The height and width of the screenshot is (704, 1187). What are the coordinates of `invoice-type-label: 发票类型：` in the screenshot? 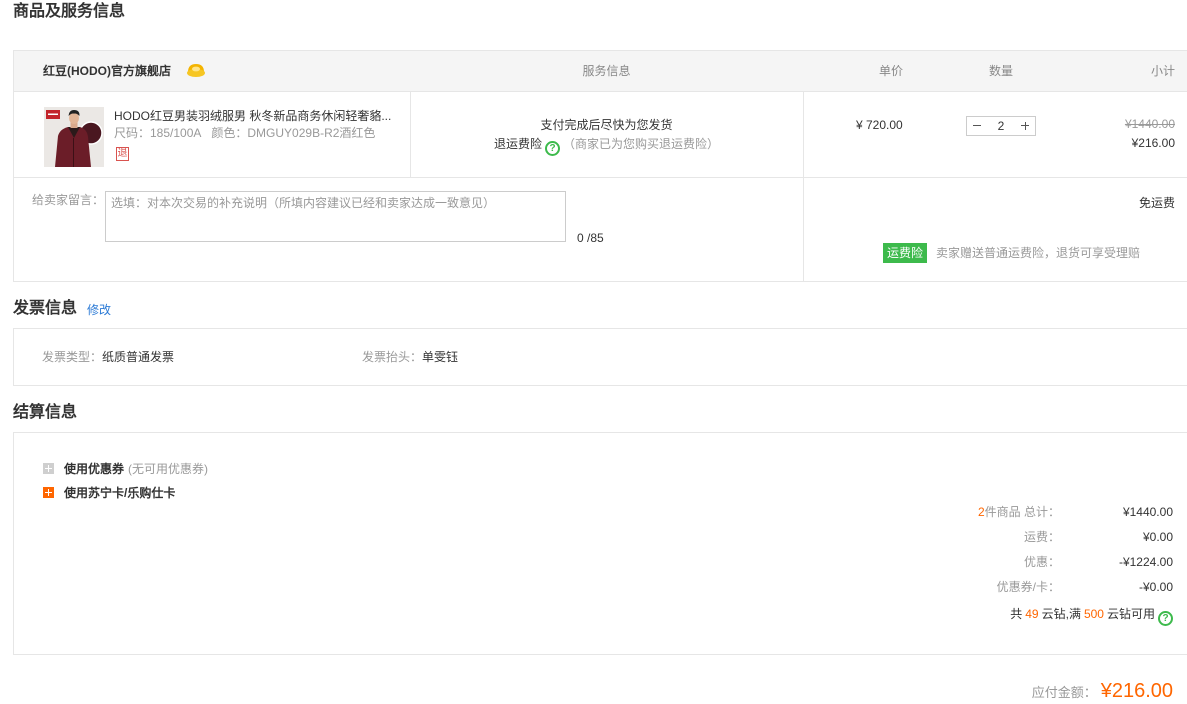 It's located at (72, 357).